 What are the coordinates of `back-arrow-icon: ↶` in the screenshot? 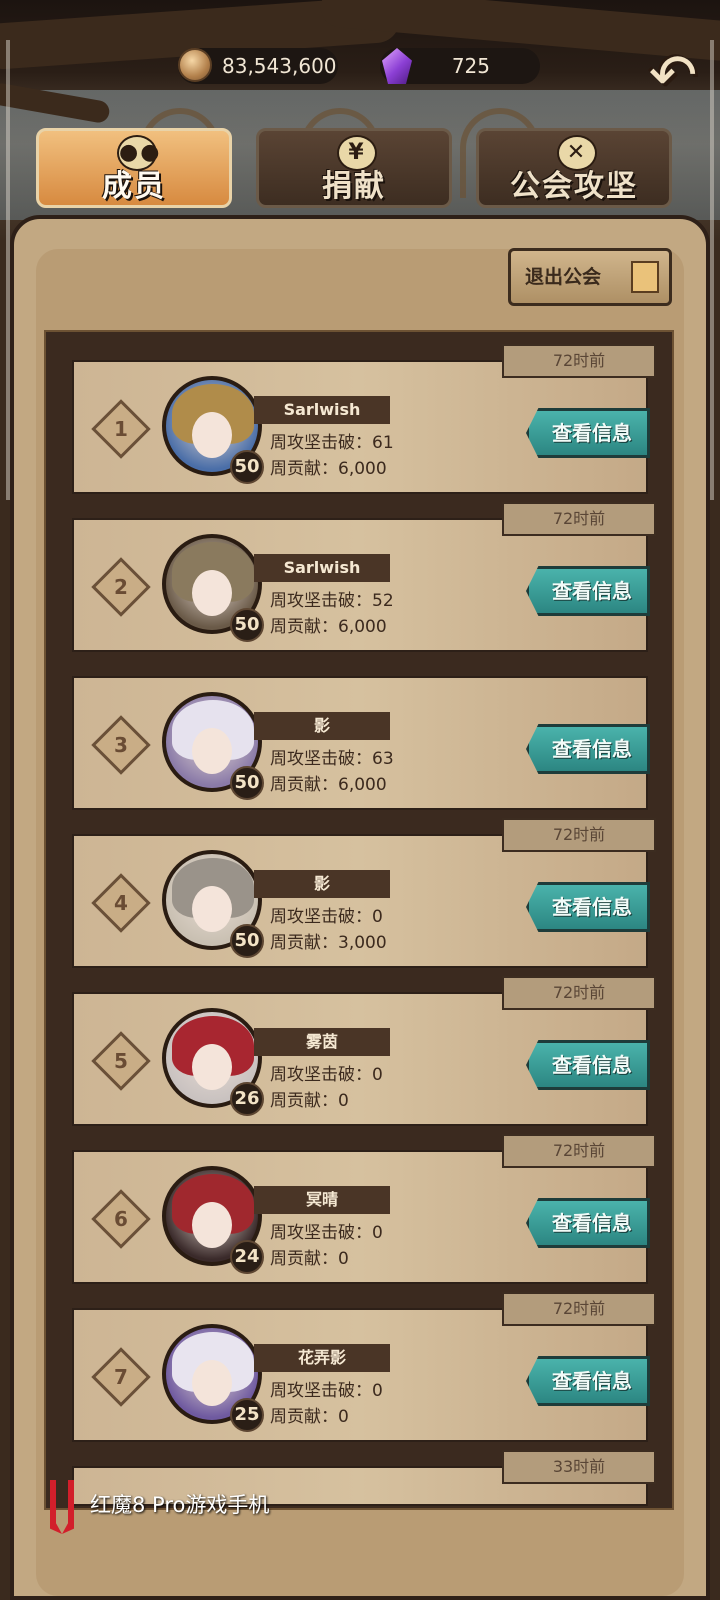 It's located at (673, 75).